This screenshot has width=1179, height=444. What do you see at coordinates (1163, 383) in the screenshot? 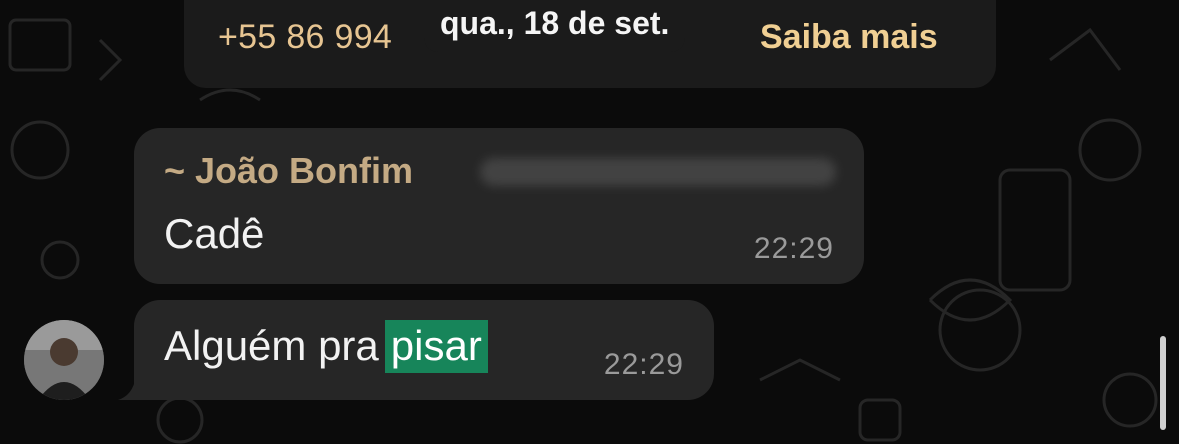
I see `scrollbar` at bounding box center [1163, 383].